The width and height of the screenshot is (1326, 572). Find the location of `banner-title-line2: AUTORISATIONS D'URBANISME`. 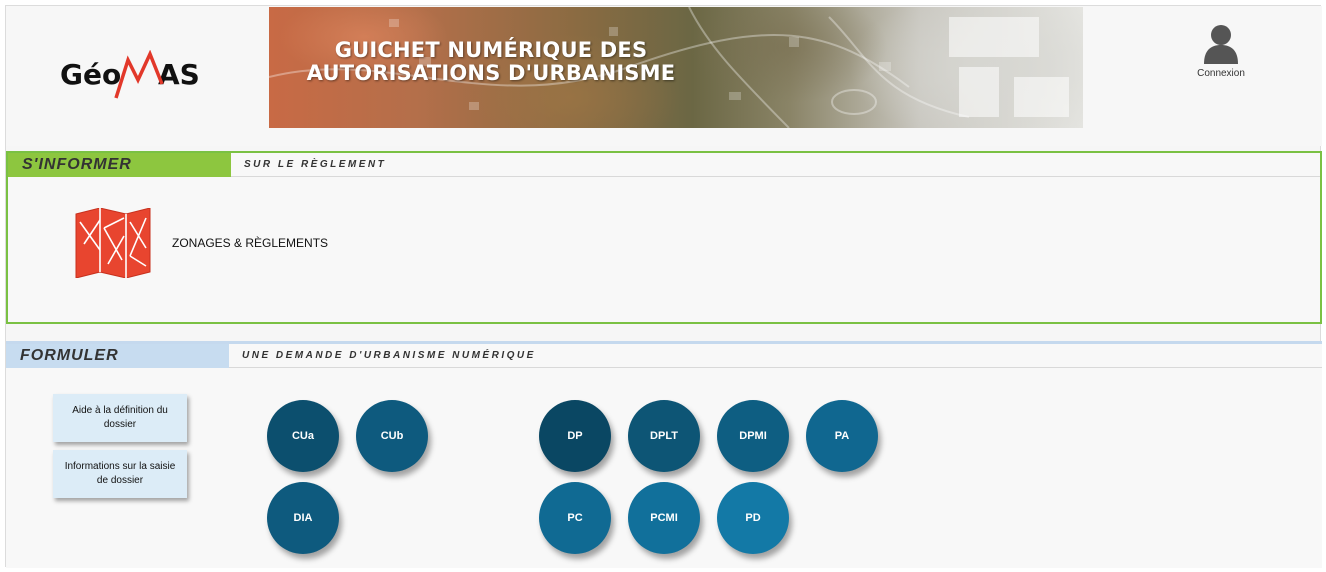

banner-title-line2: AUTORISATIONS D'URBANISME is located at coordinates (491, 73).